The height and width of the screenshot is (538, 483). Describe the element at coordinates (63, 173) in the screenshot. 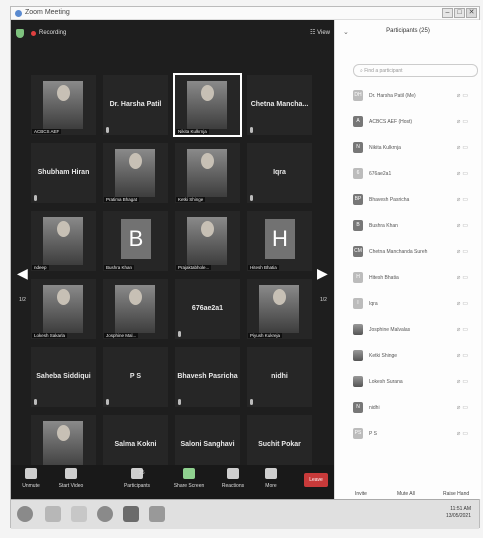

I see `video-tile-shubham: Shubham Hiran` at that location.